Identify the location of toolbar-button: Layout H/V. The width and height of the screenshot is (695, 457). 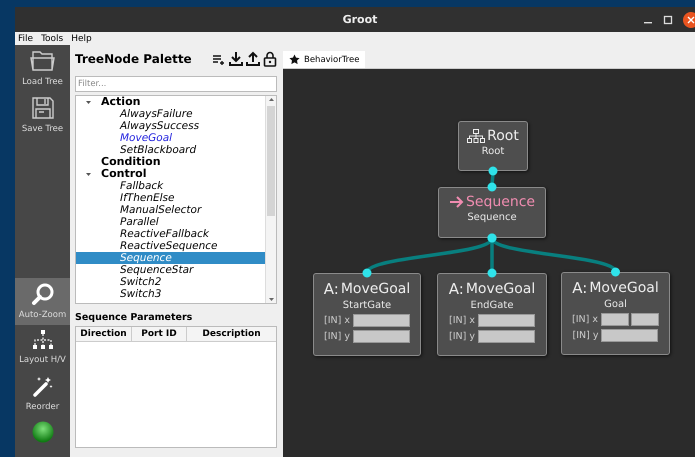
(42, 347).